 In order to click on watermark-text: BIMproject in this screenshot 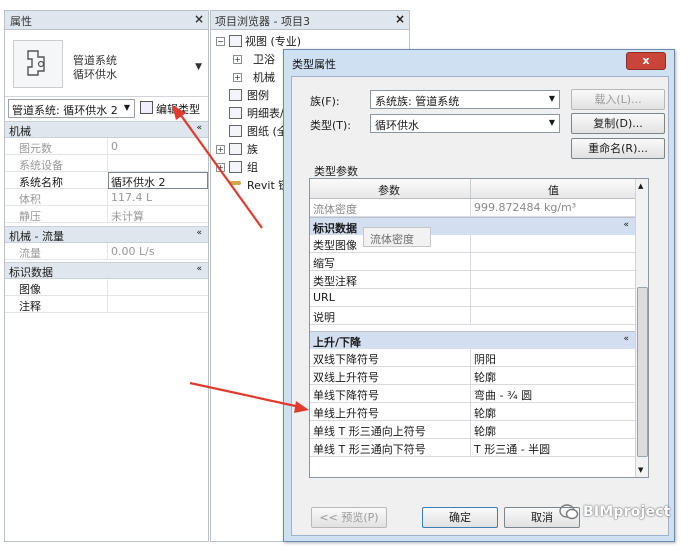, I will do `click(627, 512)`.